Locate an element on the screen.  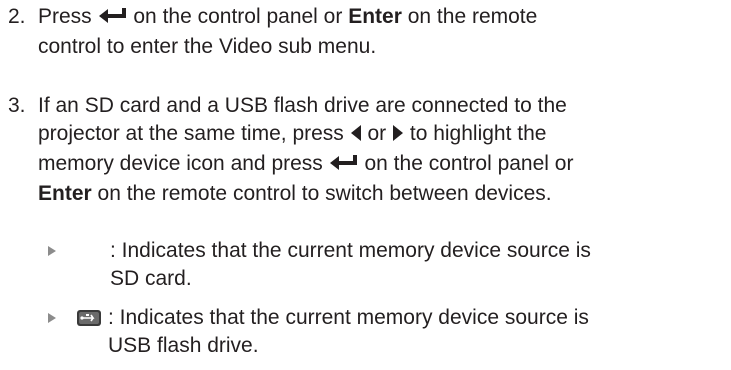
step-3-text-b: to highlight the is located at coordinates (478, 133).